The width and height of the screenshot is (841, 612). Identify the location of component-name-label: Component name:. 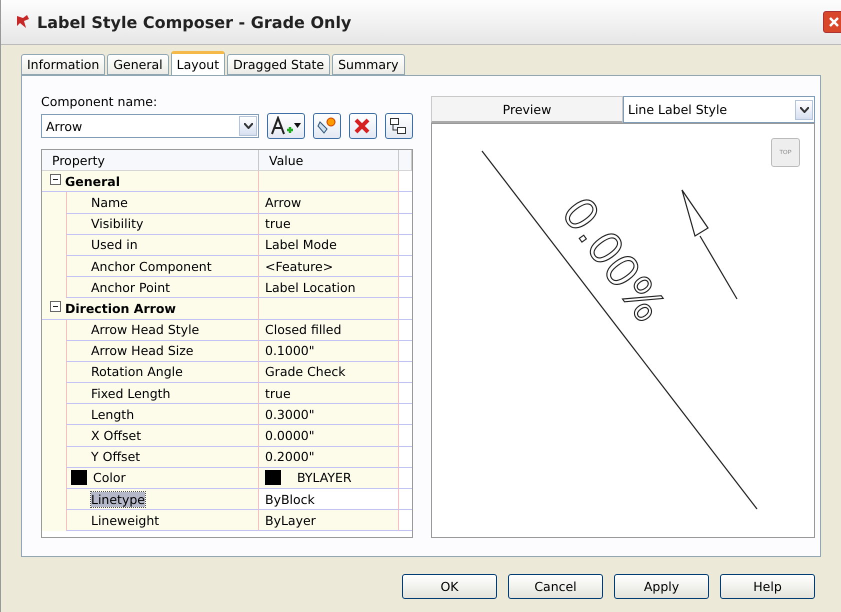
(99, 101).